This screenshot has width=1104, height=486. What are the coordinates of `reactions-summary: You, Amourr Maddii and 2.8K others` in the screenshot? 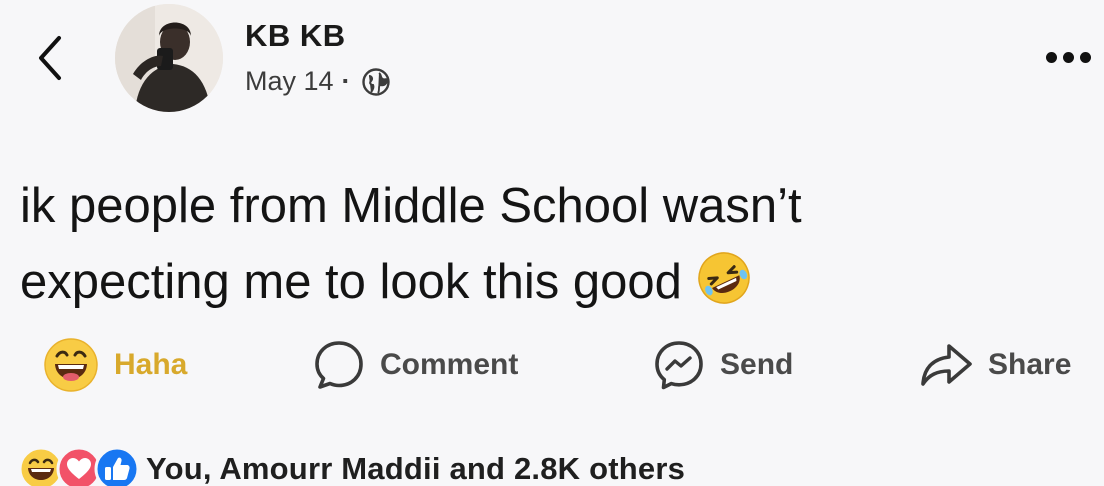 It's located at (351, 465).